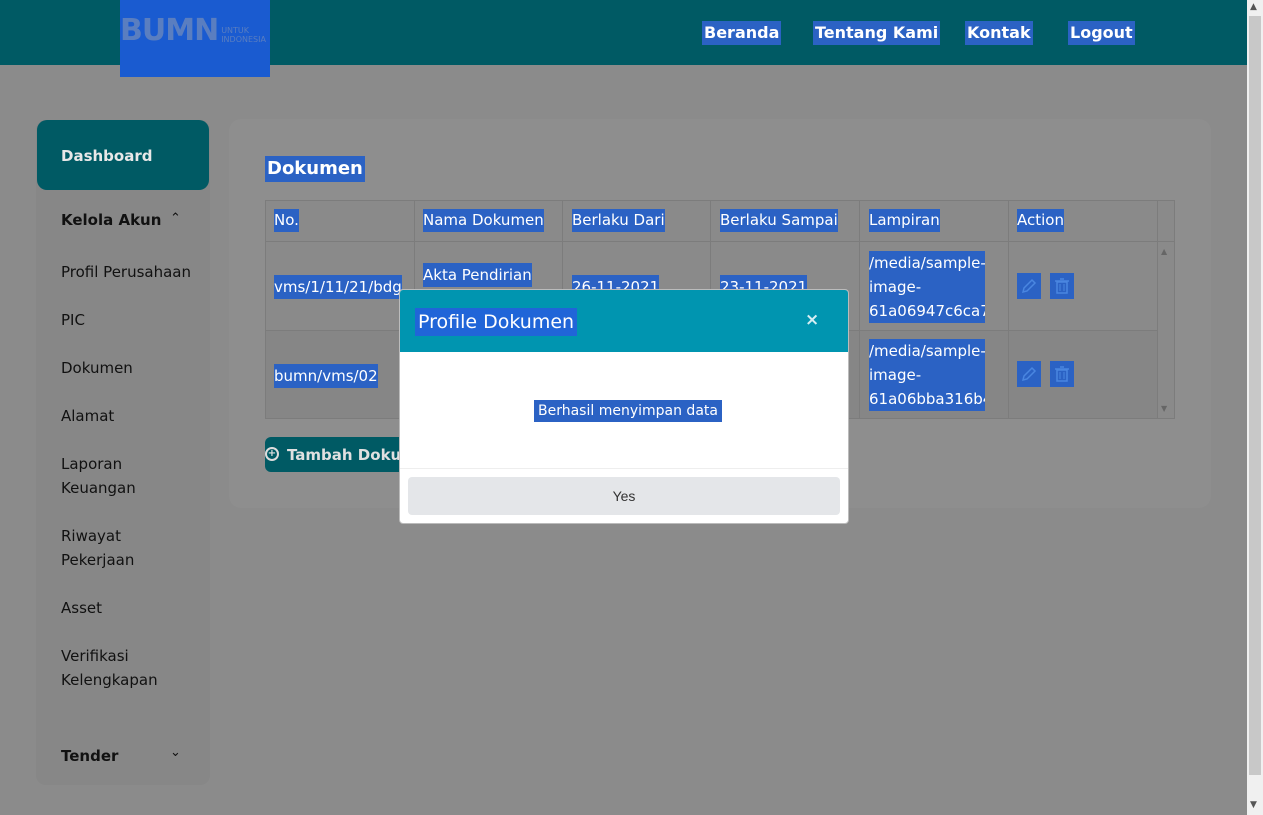 The height and width of the screenshot is (815, 1263). What do you see at coordinates (106, 548) in the screenshot?
I see `sidebar-item-riwayat-pekerjaan: Riwayat Pekerjaan` at bounding box center [106, 548].